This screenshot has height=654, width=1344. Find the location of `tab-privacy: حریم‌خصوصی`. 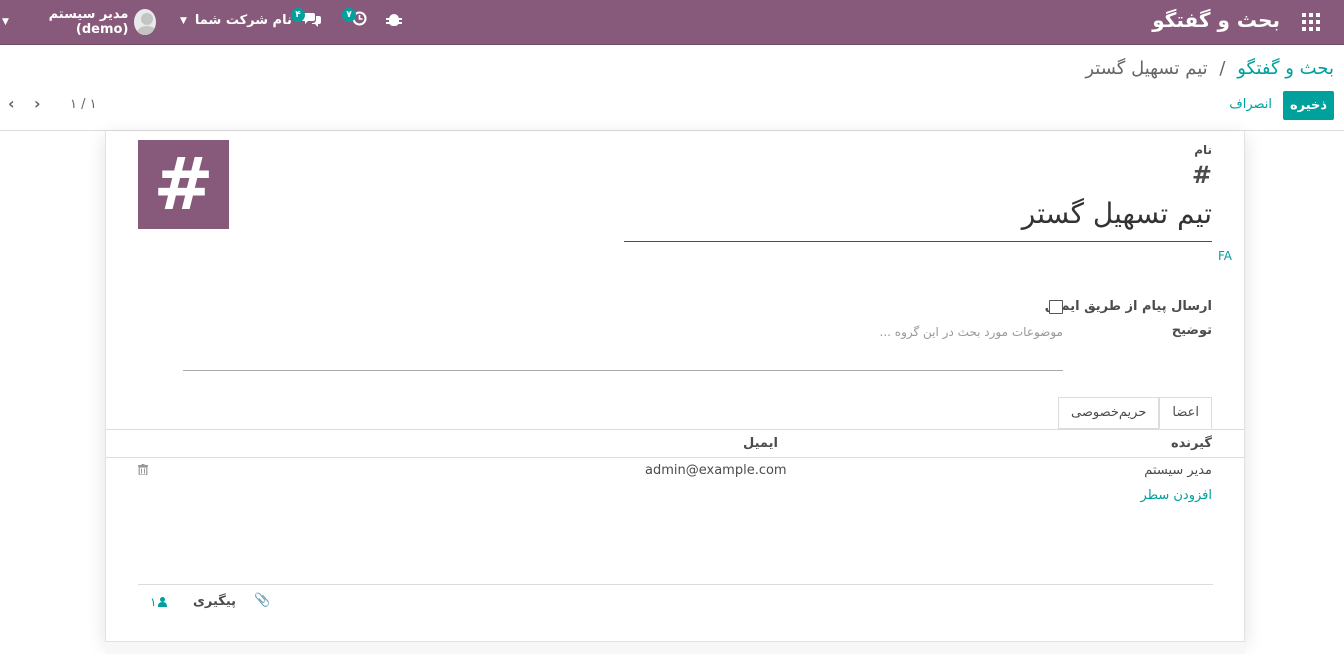

tab-privacy: حریم‌خصوصی is located at coordinates (1109, 413).